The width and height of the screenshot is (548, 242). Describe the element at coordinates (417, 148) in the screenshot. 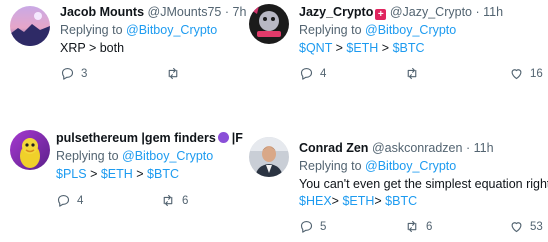

I see `user-handle: @askconradzen` at that location.